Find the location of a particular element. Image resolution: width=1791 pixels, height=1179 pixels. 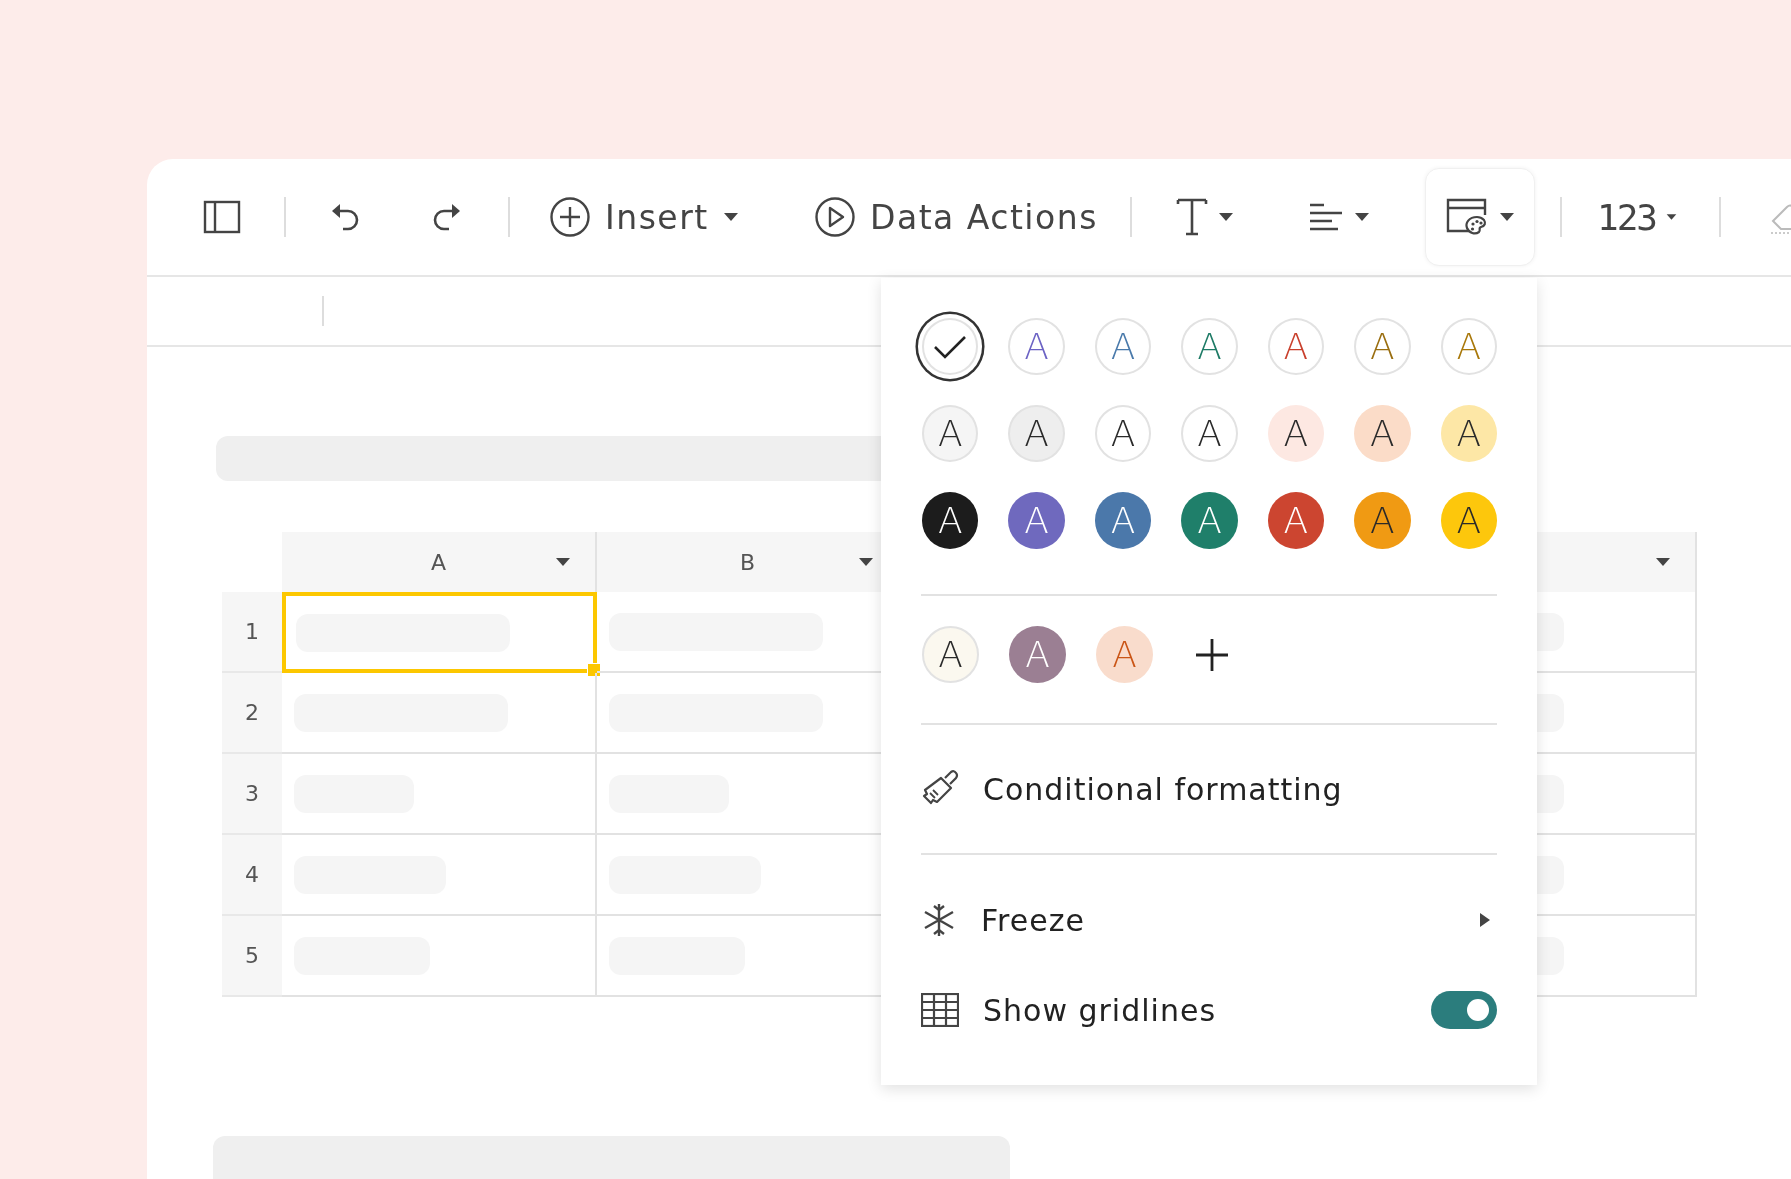

data-actions-button: Data Actions is located at coordinates (956, 217).